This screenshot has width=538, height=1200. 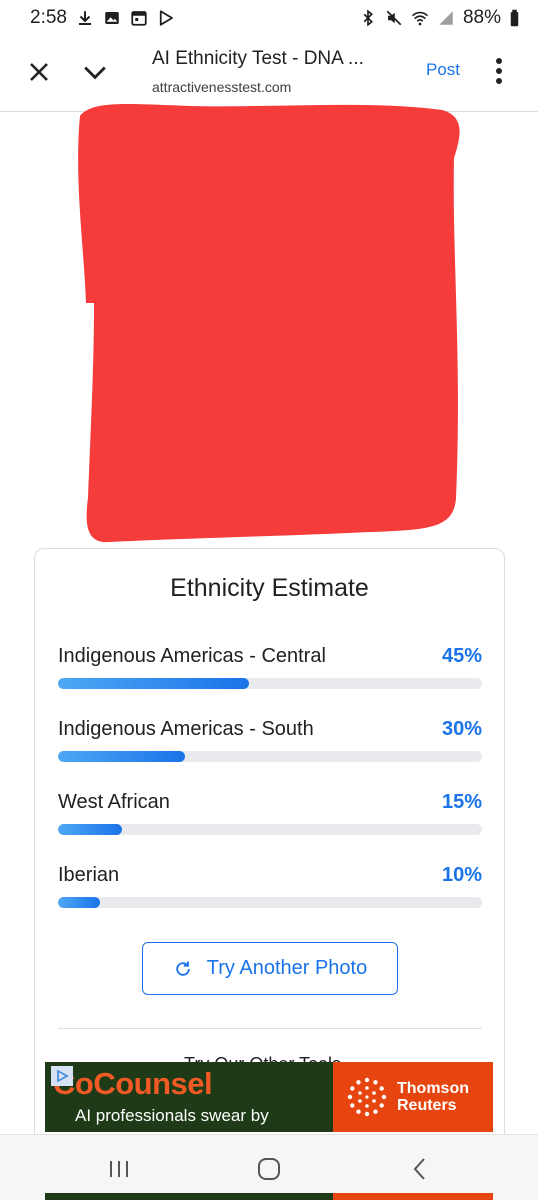 I want to click on image-icon, so click(x=112, y=18).